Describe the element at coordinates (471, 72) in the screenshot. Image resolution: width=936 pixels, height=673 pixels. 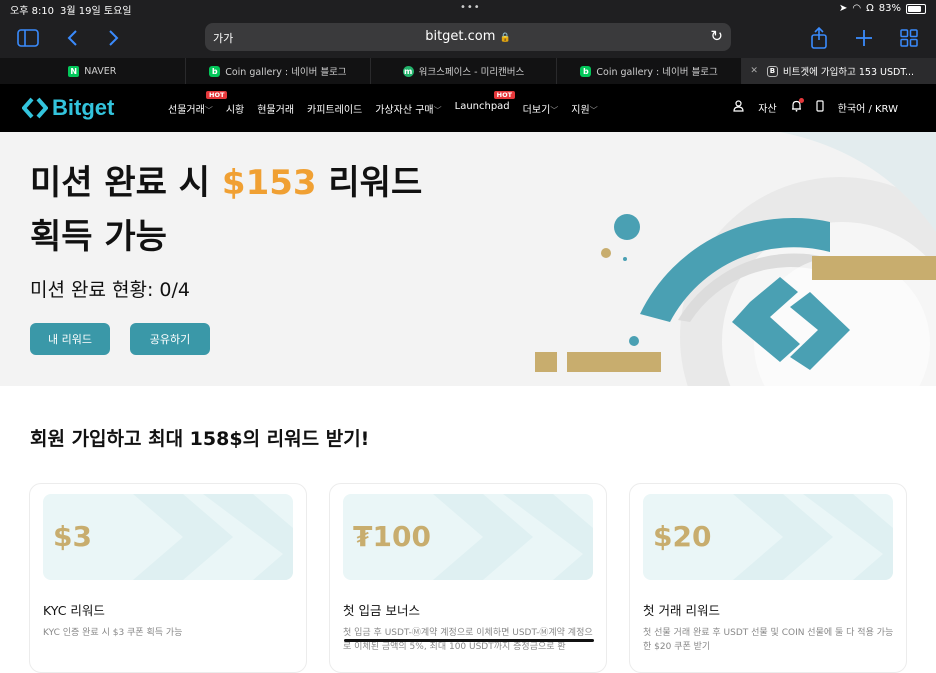
I see `tab-title: 워크스페이스 - 미리캔버스` at that location.